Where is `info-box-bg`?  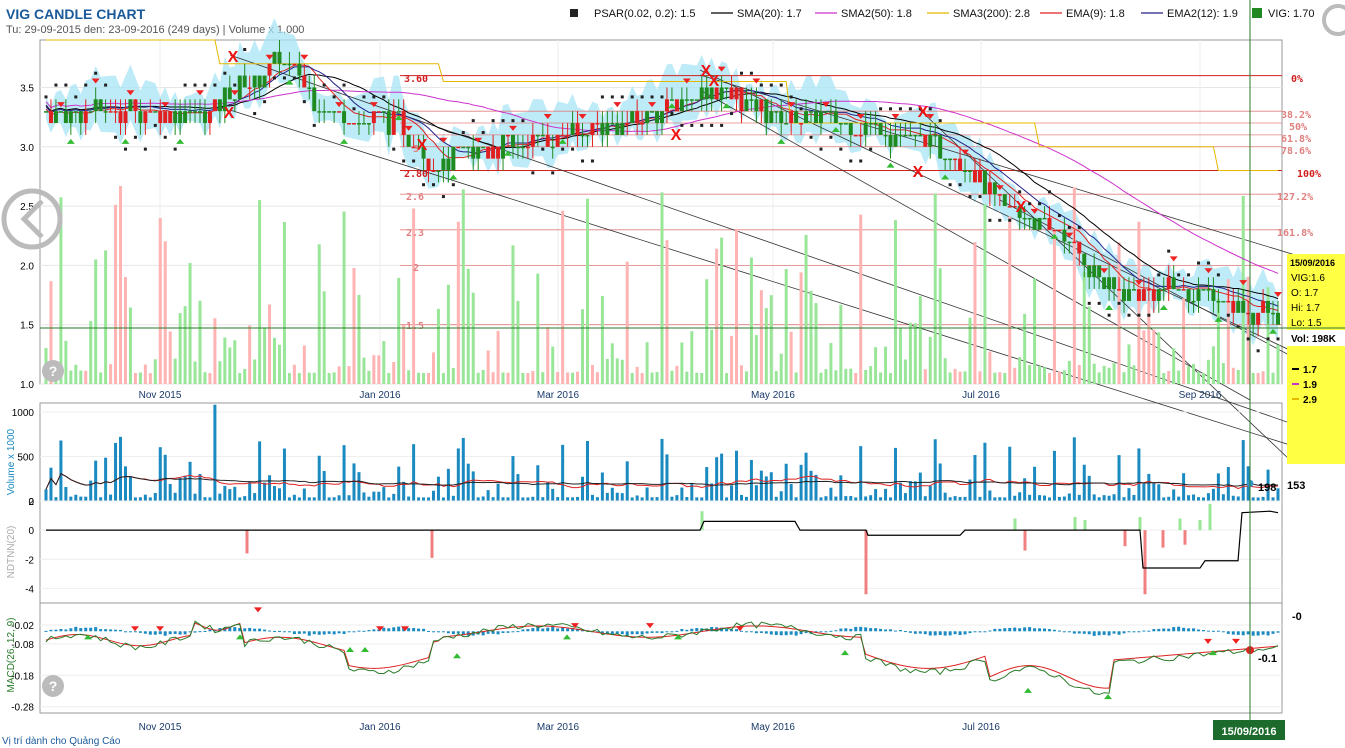 info-box-bg is located at coordinates (1316, 359).